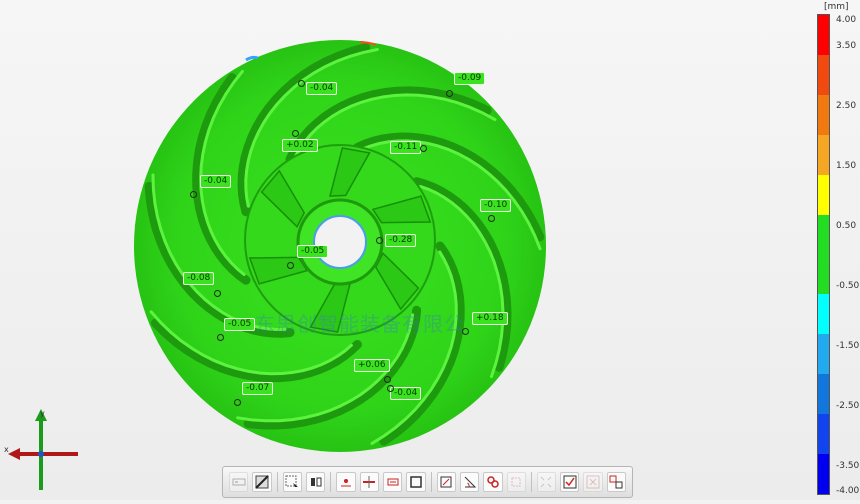  What do you see at coordinates (470, 78) in the screenshot?
I see `deviation-callout-label: -0.09` at bounding box center [470, 78].